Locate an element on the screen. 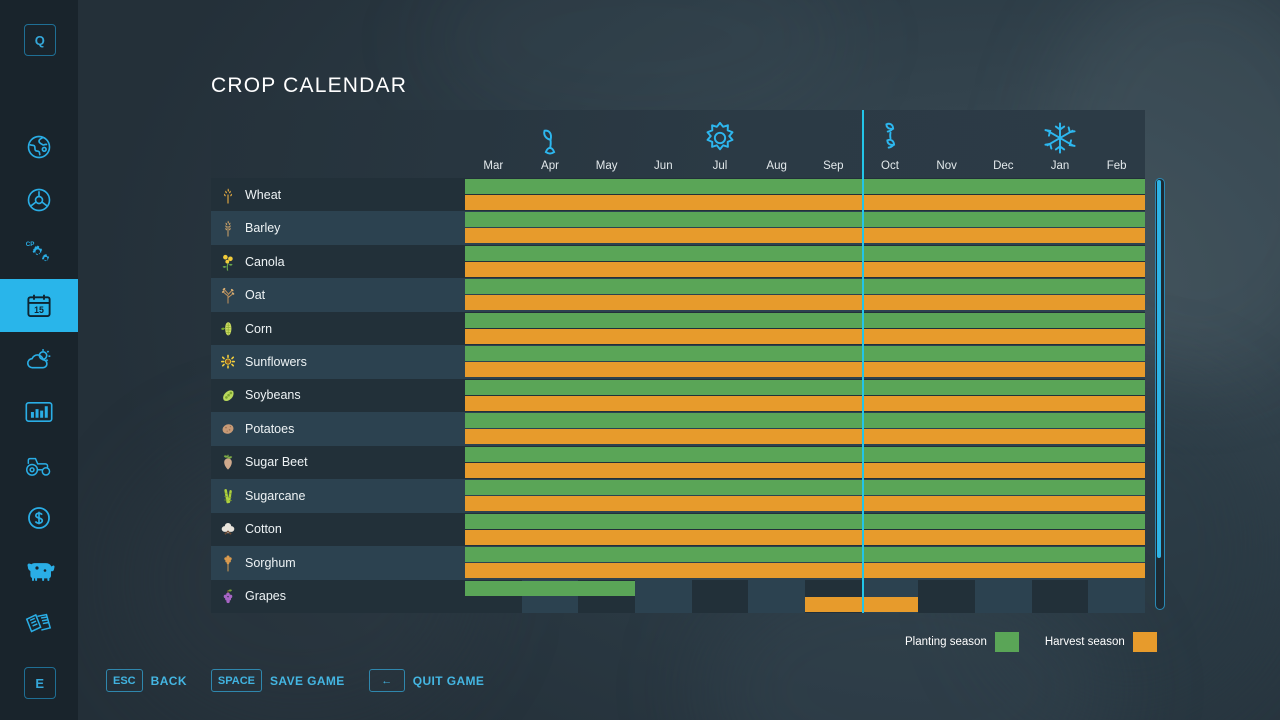  table-row: Cotton is located at coordinates (678, 529).